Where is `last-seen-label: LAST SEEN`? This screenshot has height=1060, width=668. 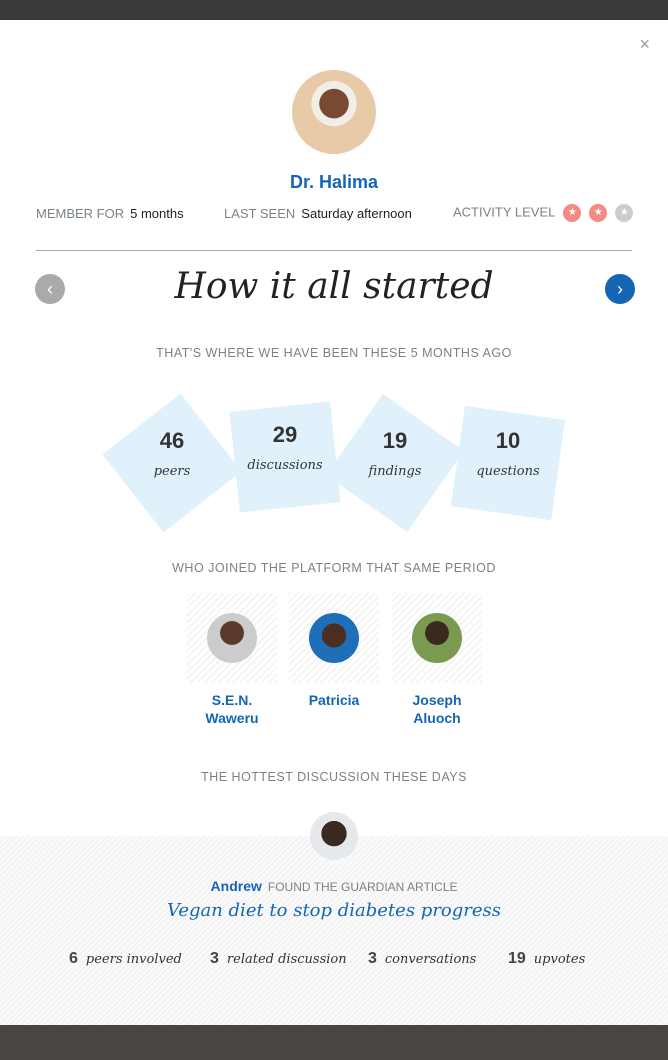
last-seen-label: LAST SEEN is located at coordinates (260, 213).